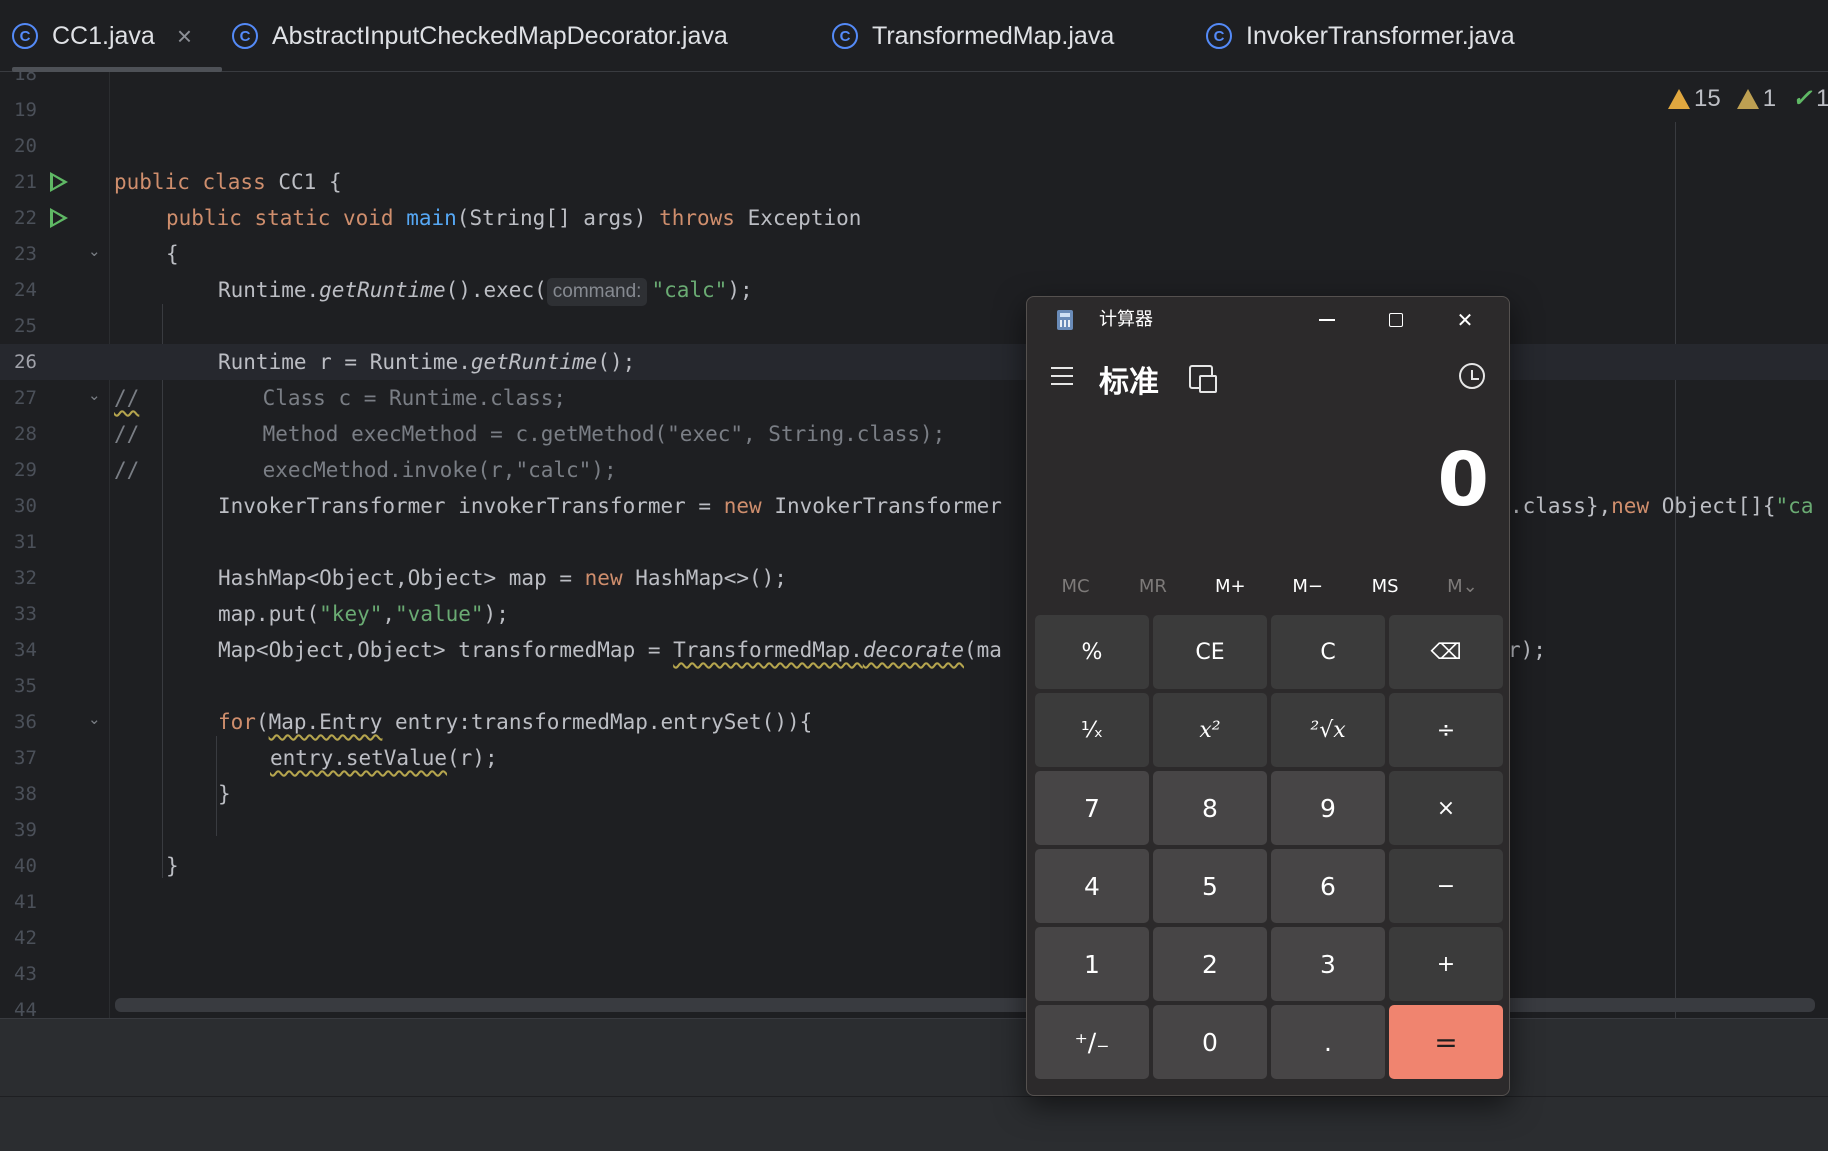  Describe the element at coordinates (1092, 964) in the screenshot. I see `digit-1-button: 1` at that location.